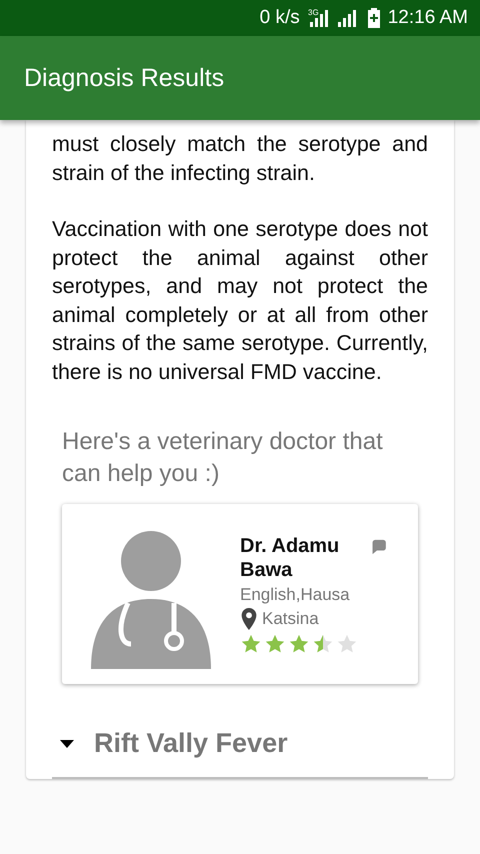  I want to click on battery-icon, so click(374, 18).